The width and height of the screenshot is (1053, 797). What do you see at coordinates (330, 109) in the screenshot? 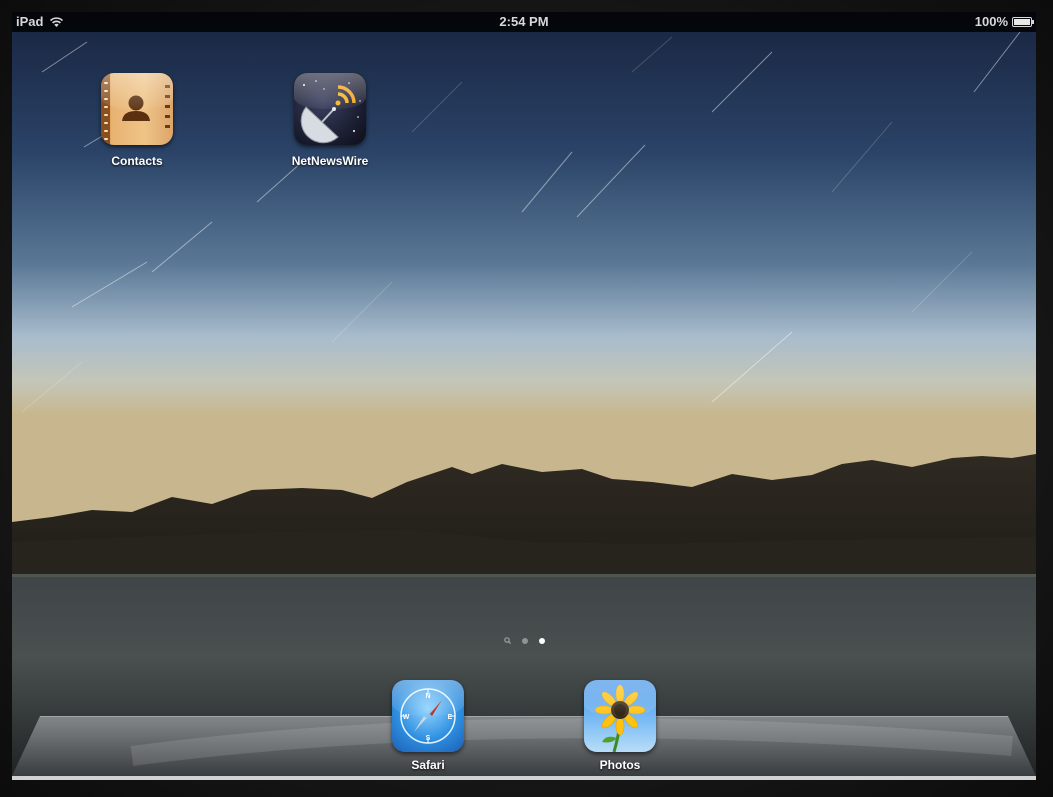
I see `netnewswire-icon` at bounding box center [330, 109].